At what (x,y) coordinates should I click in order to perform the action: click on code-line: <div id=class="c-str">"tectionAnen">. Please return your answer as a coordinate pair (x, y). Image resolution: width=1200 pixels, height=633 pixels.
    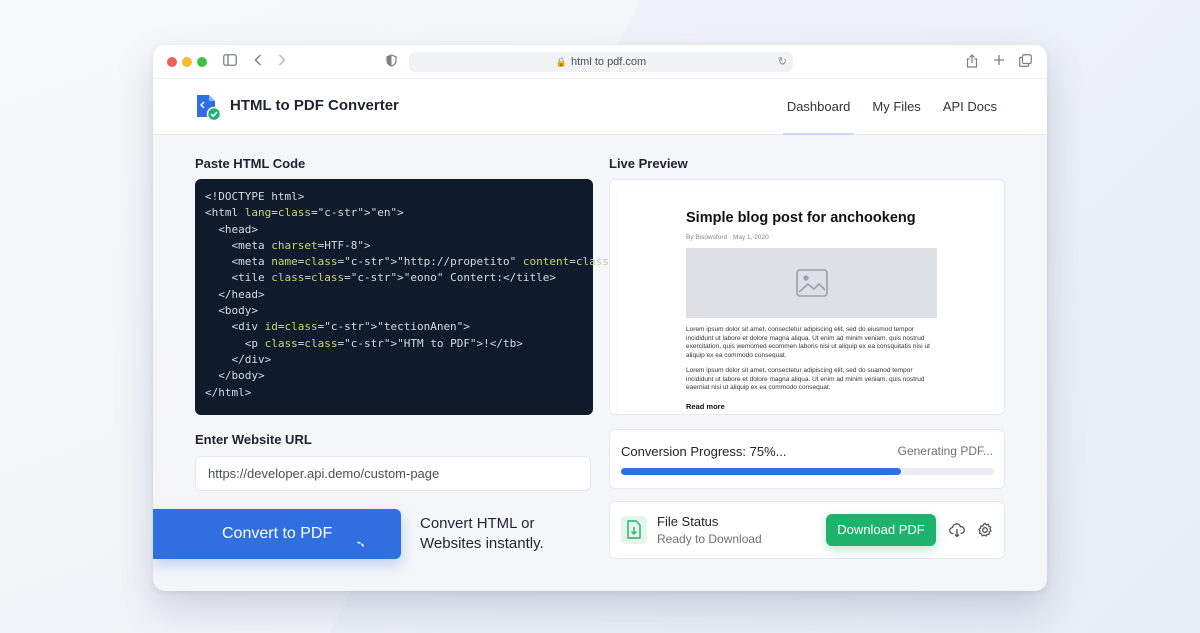
    Looking at the image, I should click on (337, 327).